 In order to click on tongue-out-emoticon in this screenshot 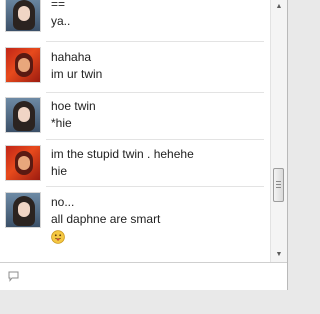, I will do `click(58, 237)`.